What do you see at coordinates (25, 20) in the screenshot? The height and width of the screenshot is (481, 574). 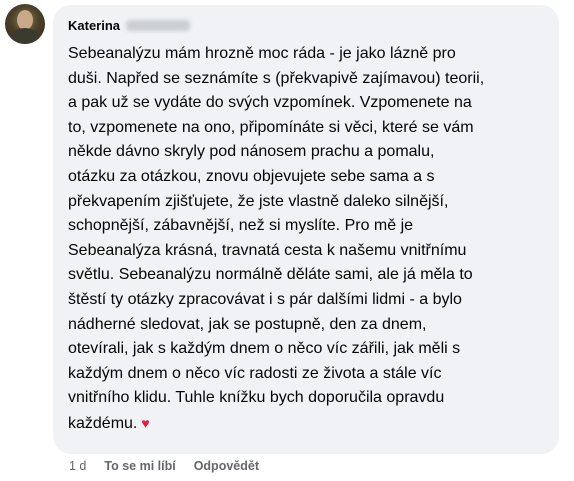 I see `avatar-face` at bounding box center [25, 20].